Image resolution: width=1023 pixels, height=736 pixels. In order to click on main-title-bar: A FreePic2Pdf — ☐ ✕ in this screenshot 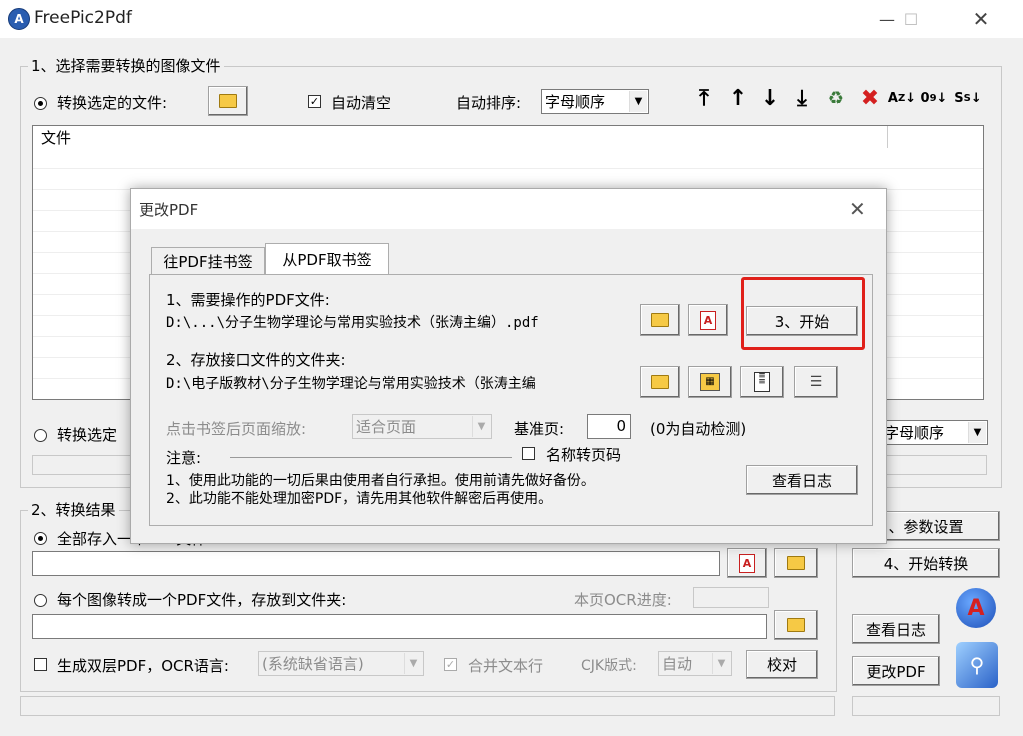, I will do `click(511, 19)`.